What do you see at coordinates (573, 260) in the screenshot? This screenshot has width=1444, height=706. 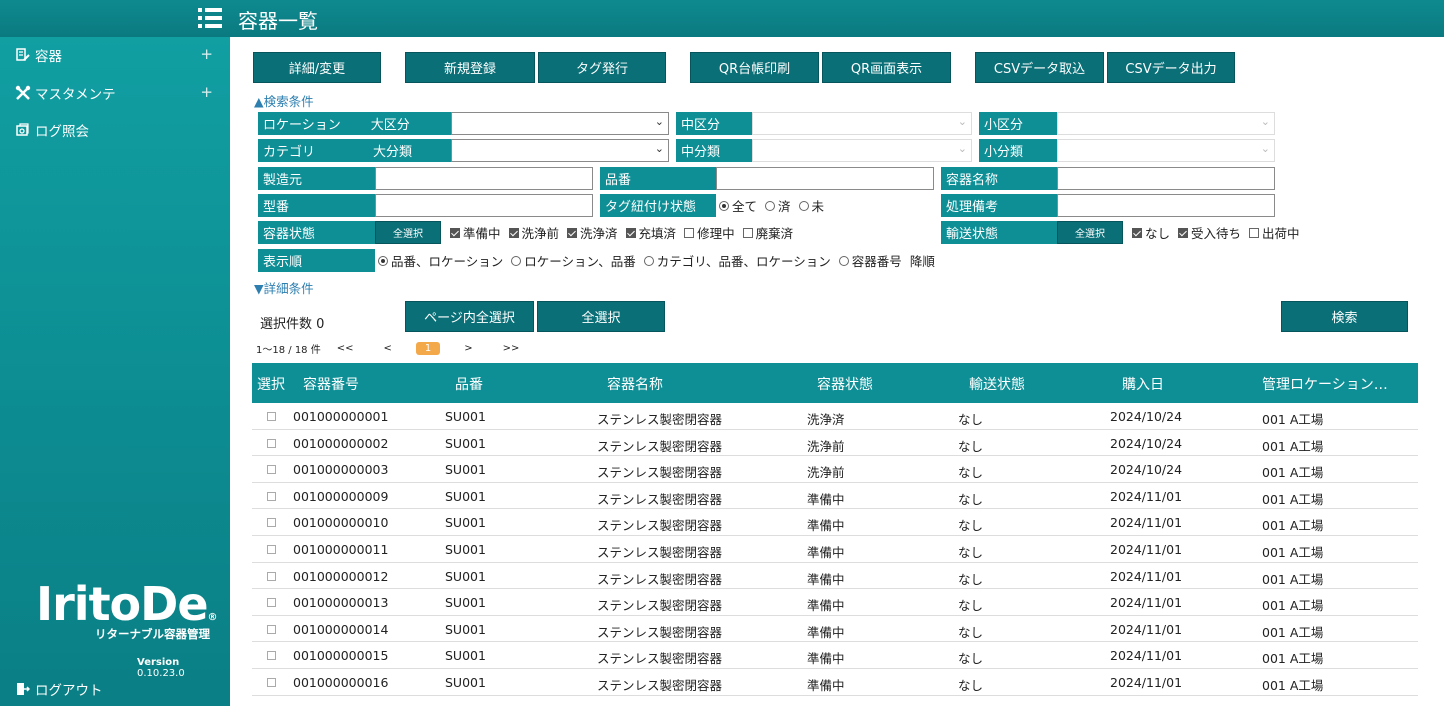 I see `order-option-location-part: ロケーション、品番` at bounding box center [573, 260].